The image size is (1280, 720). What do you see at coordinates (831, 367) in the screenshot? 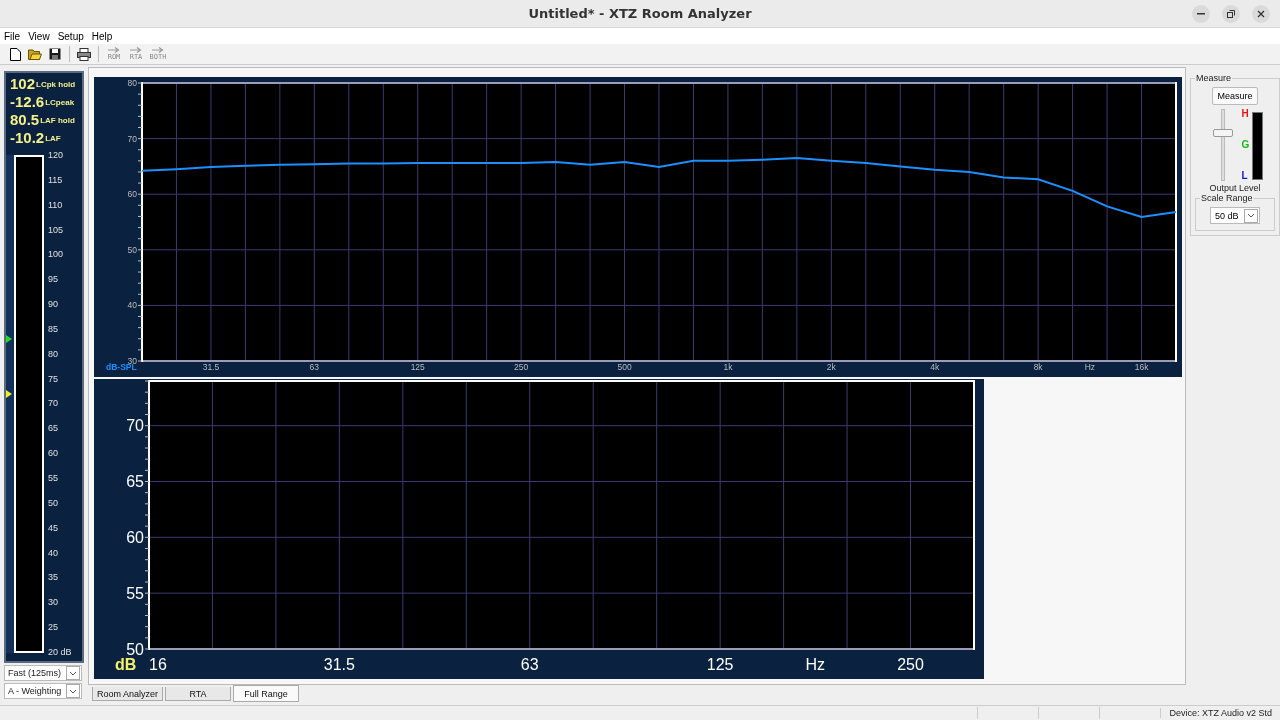
I see `x-tick-label: 2k` at bounding box center [831, 367].